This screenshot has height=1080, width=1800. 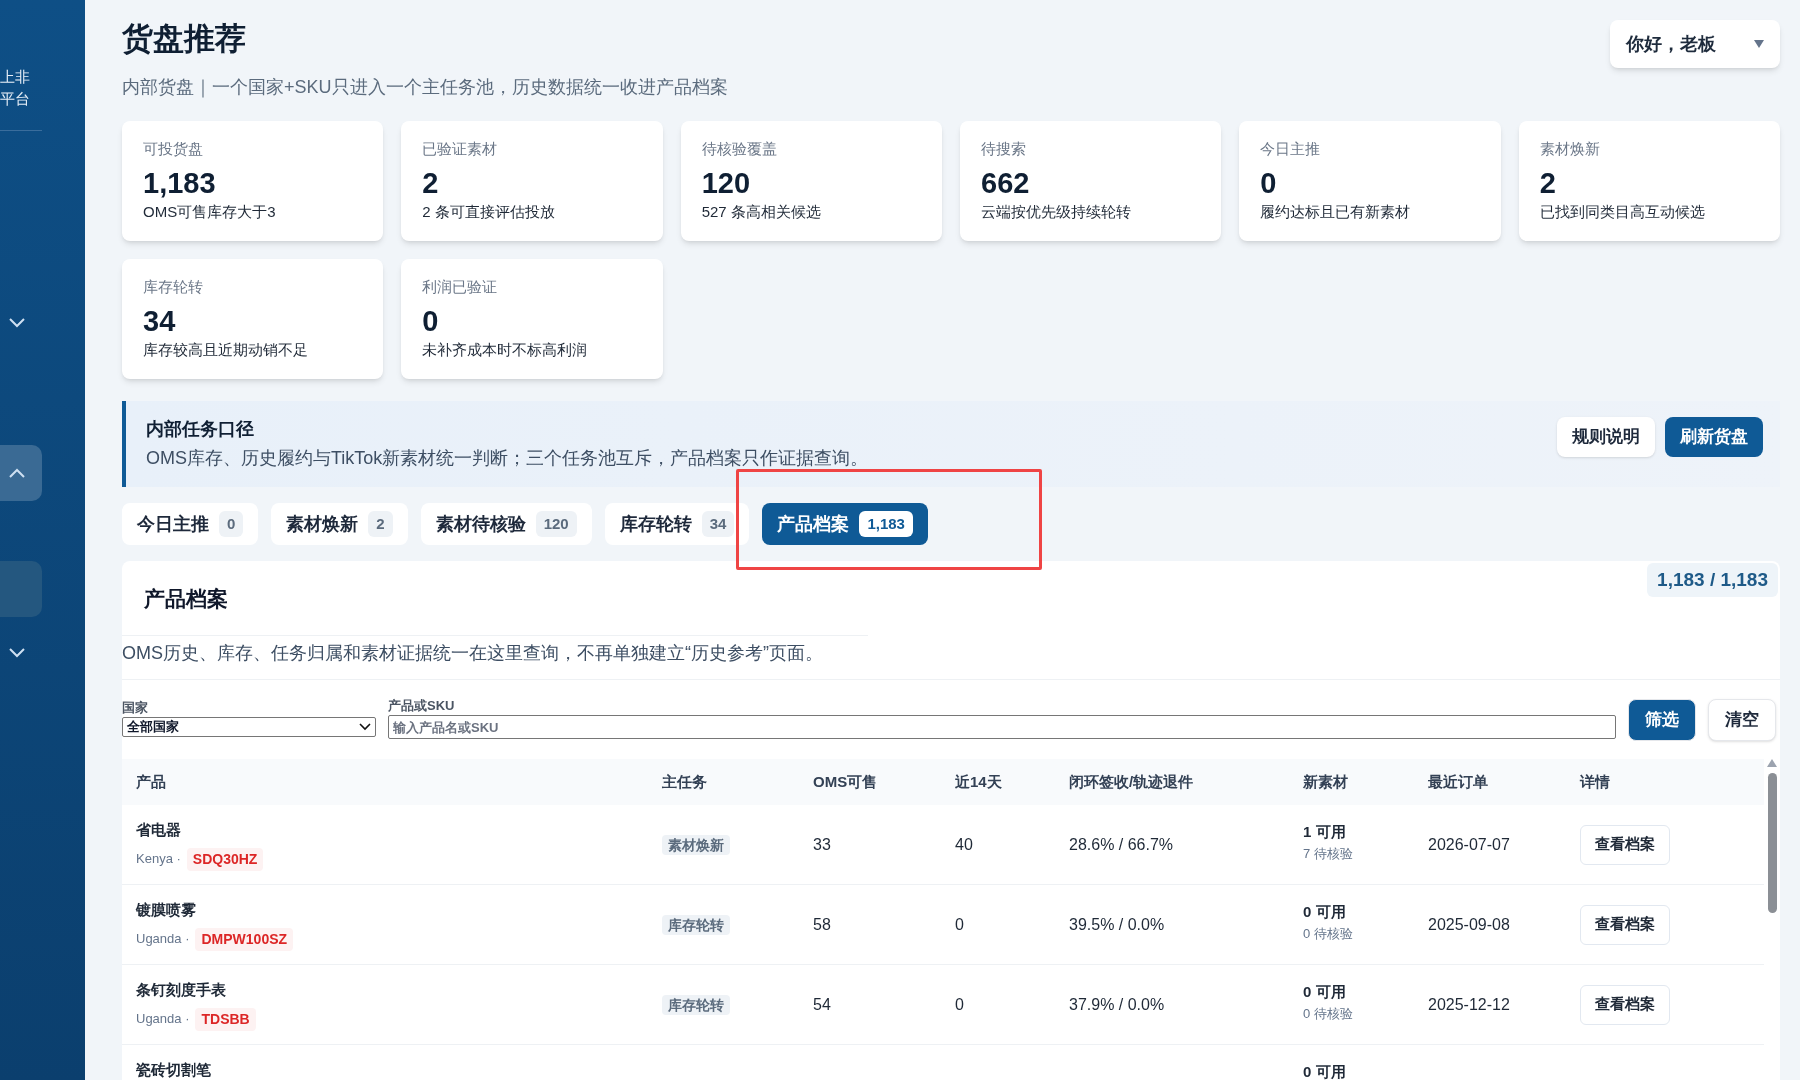 I want to click on stat-value: 34, so click(x=160, y=321).